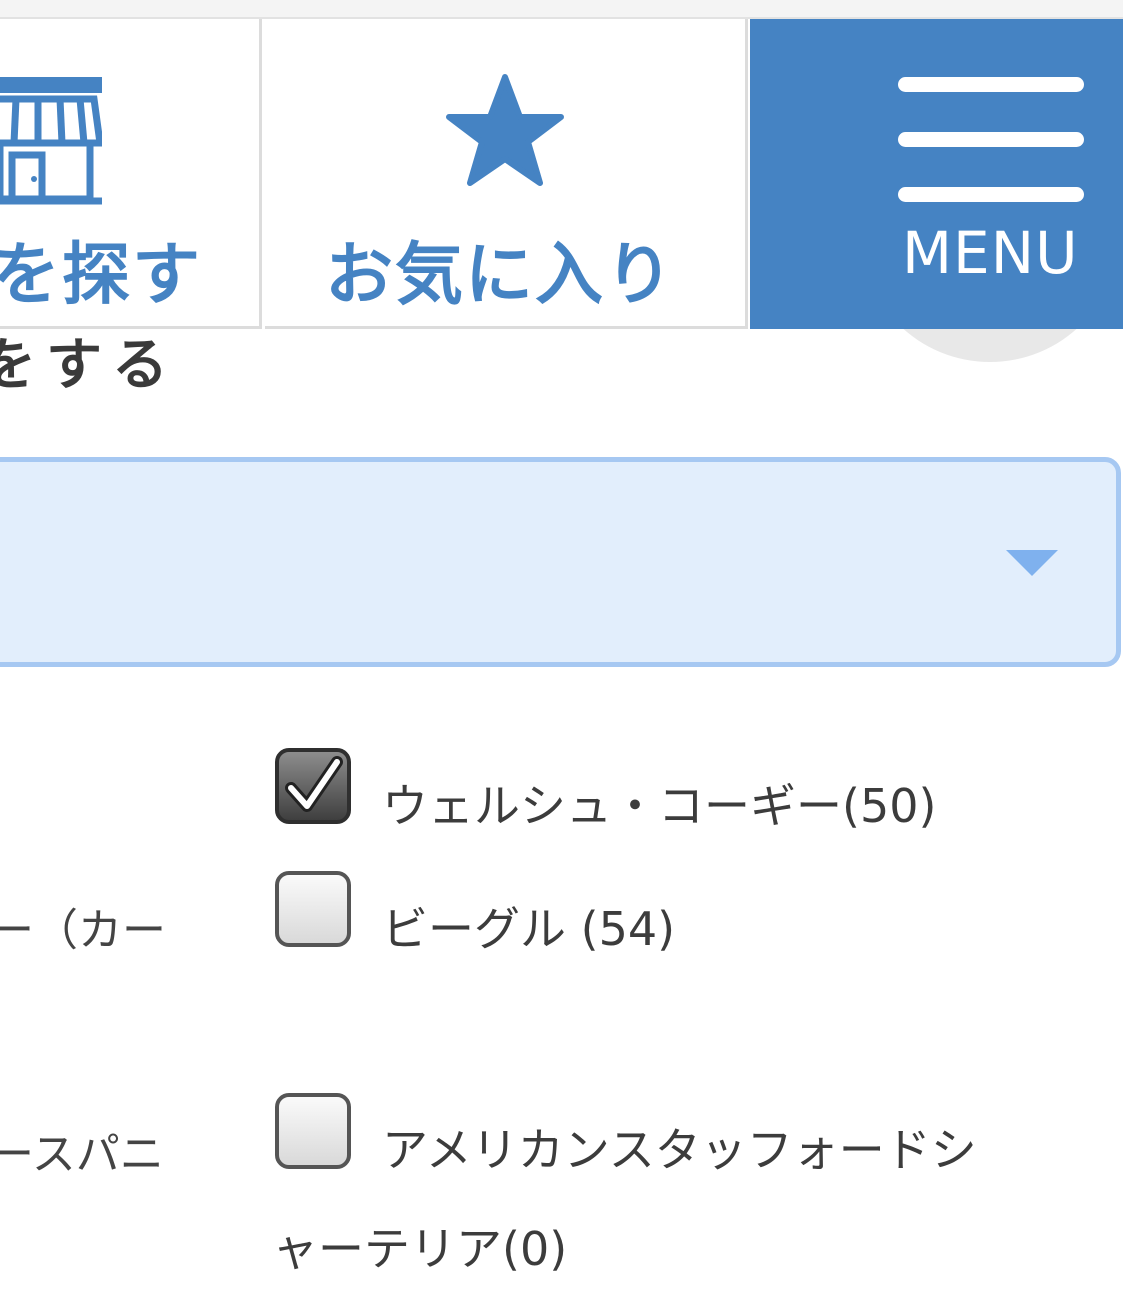 The width and height of the screenshot is (1123, 1290). Describe the element at coordinates (51, 141) in the screenshot. I see `shop-icon` at that location.